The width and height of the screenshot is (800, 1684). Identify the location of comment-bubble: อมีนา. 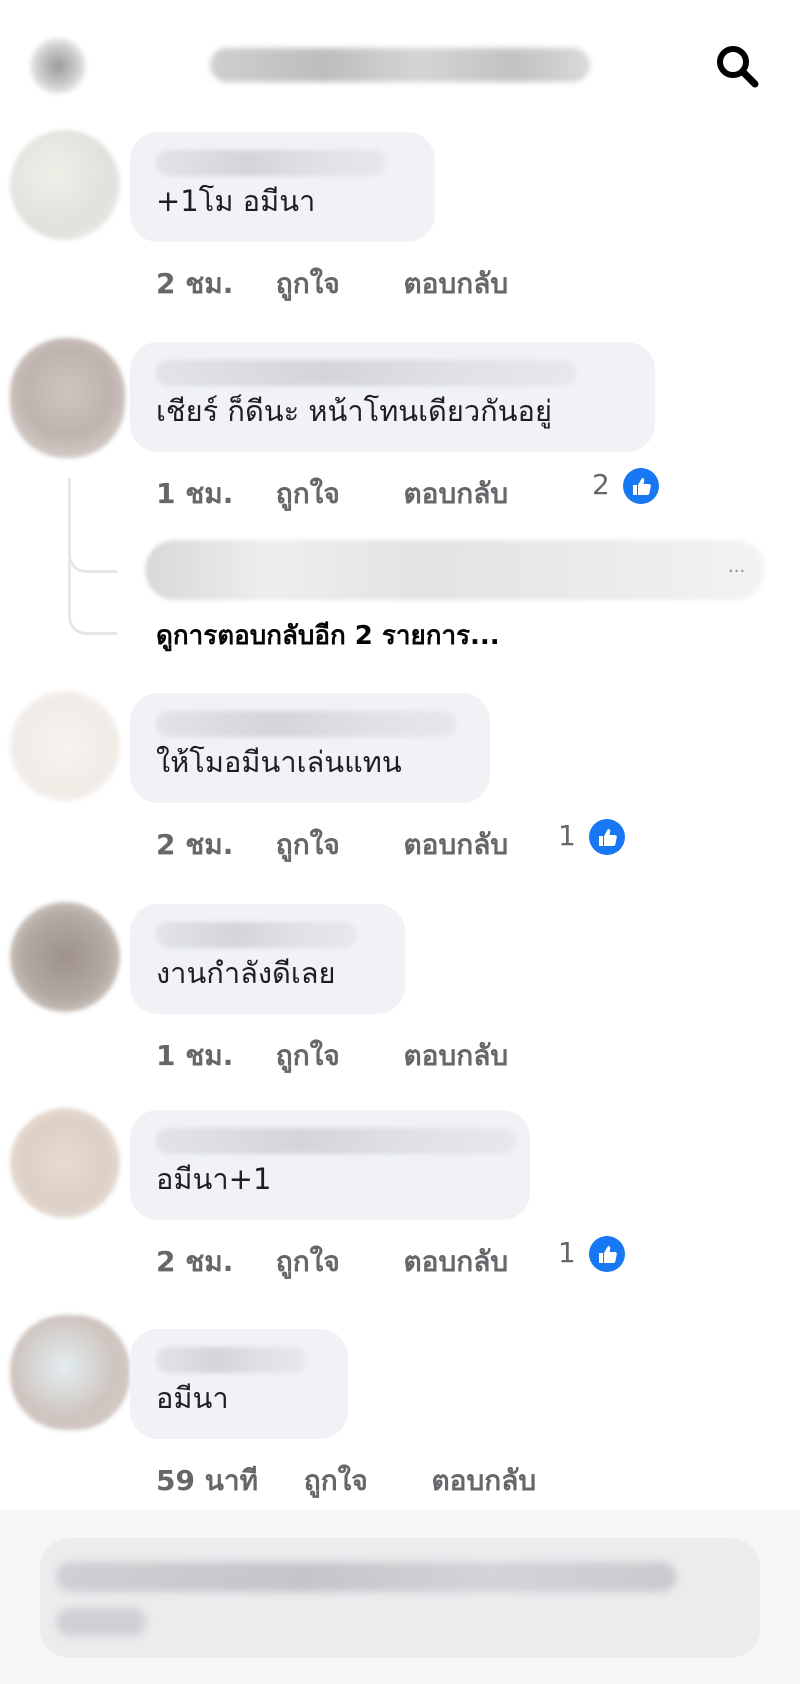
(239, 1384).